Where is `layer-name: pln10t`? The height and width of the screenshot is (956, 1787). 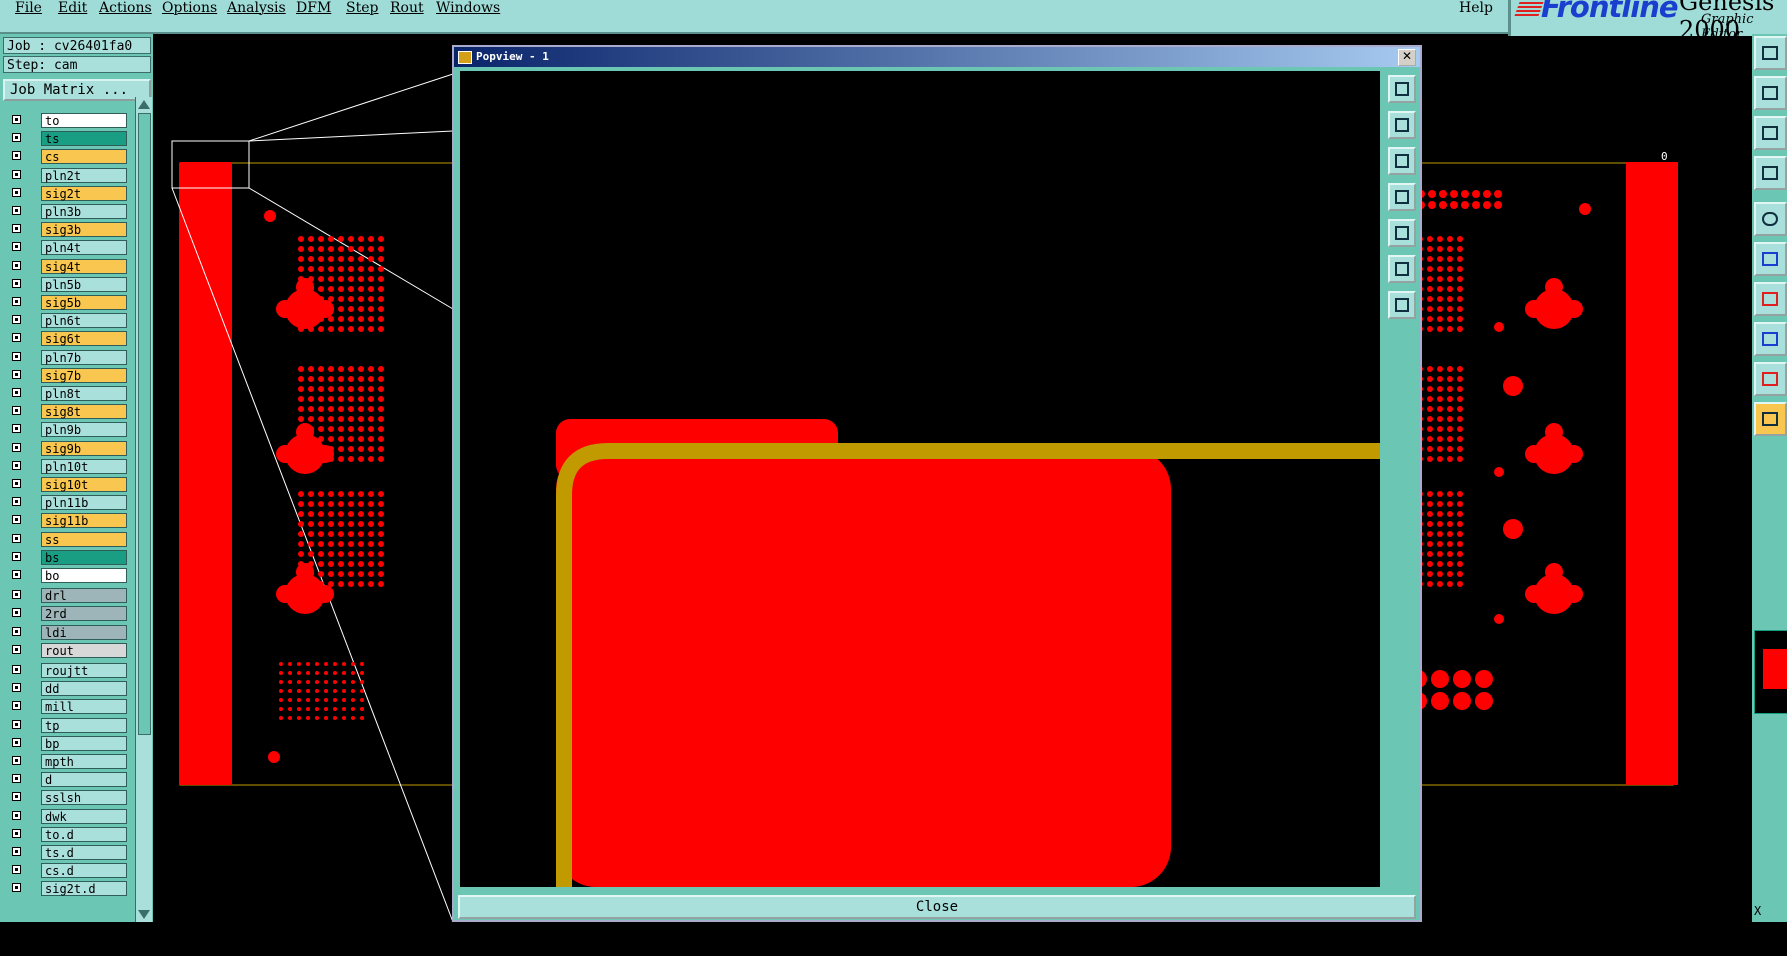
layer-name: pln10t is located at coordinates (84, 466).